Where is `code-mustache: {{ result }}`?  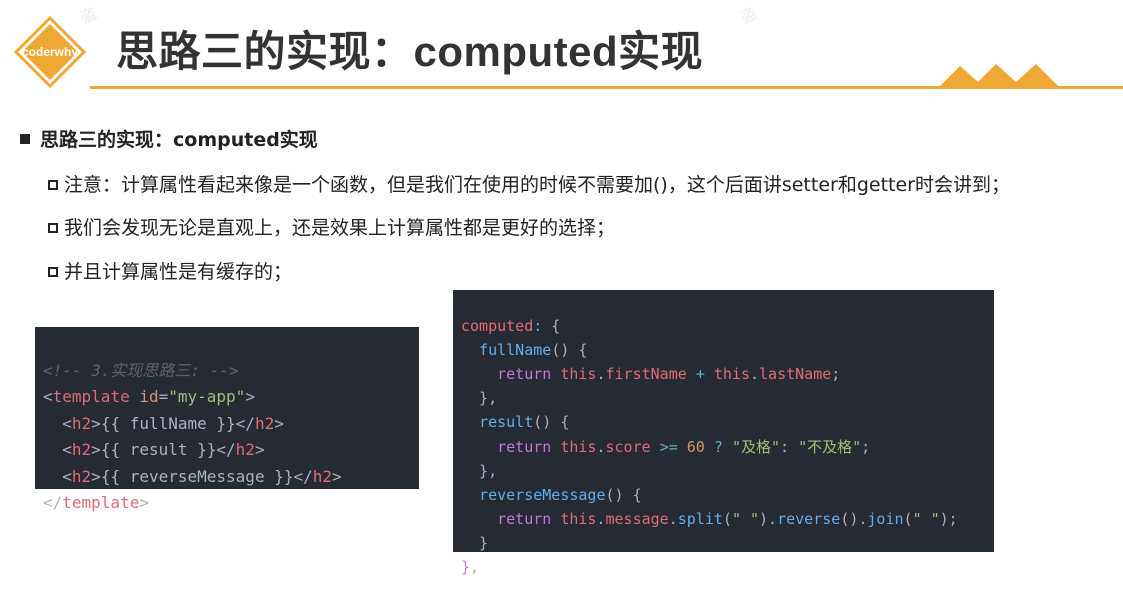 code-mustache: {{ result }} is located at coordinates (158, 449).